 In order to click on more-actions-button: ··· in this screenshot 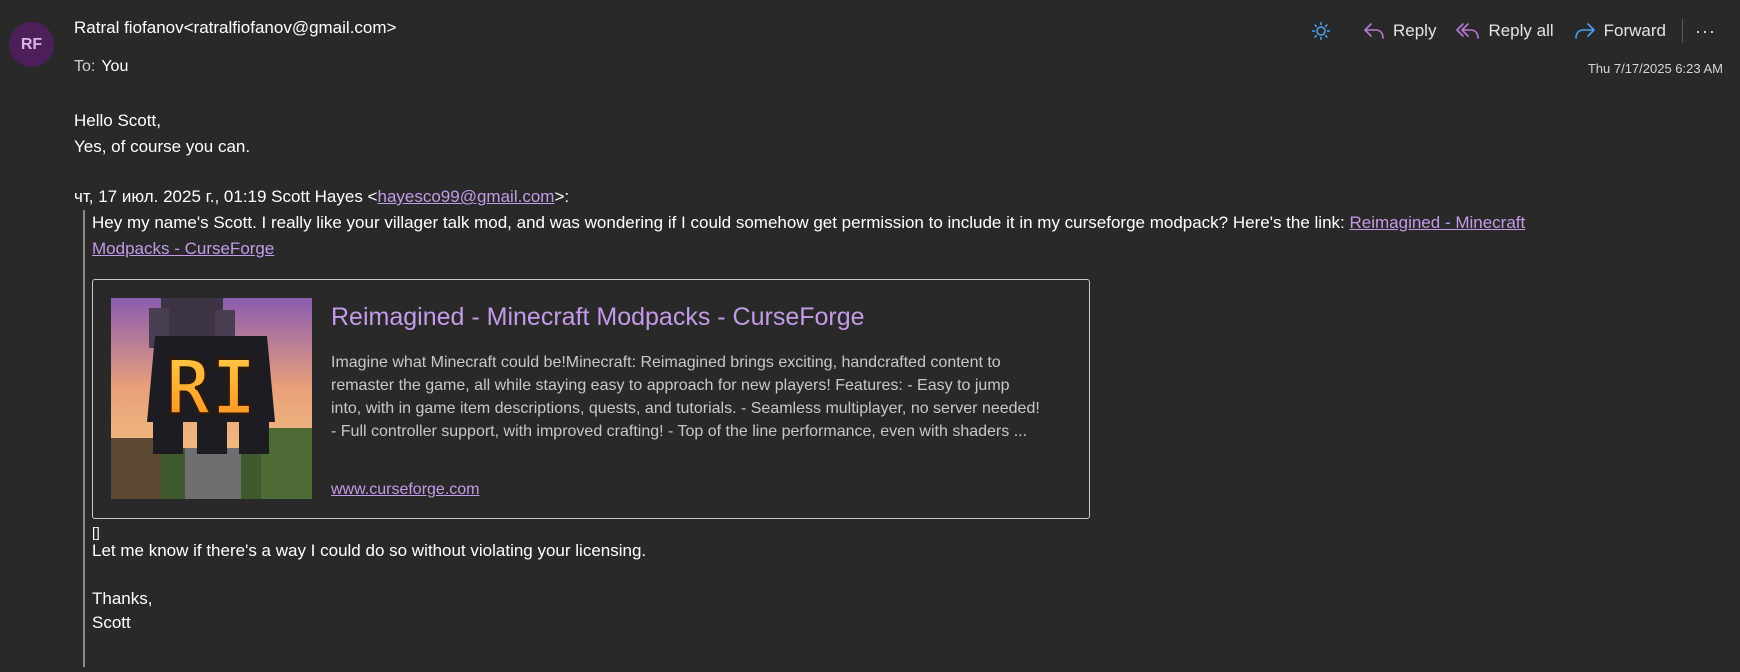, I will do `click(1705, 31)`.